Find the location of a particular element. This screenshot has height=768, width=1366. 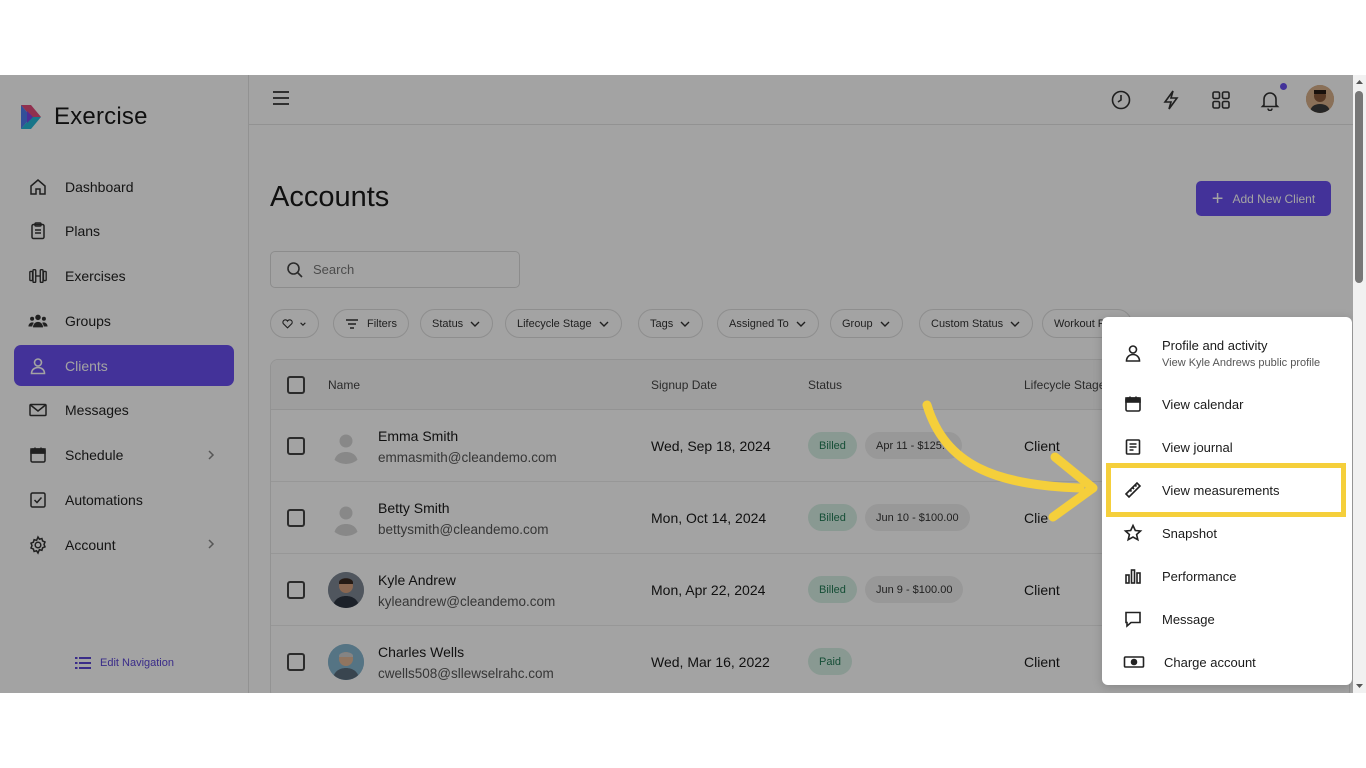

menu-item-performance: Performance is located at coordinates (1227, 576).